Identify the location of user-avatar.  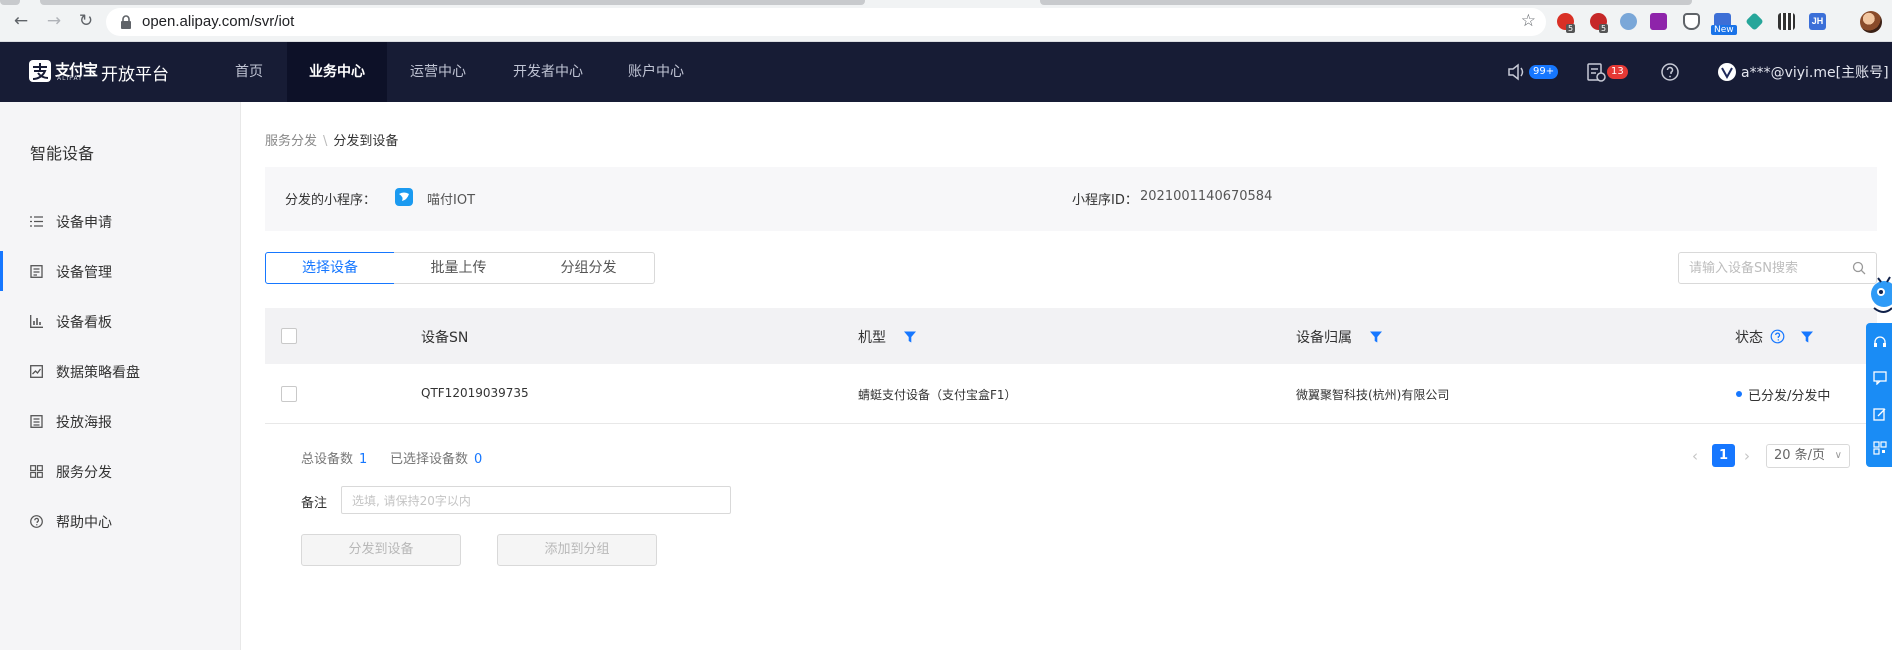
(1727, 72).